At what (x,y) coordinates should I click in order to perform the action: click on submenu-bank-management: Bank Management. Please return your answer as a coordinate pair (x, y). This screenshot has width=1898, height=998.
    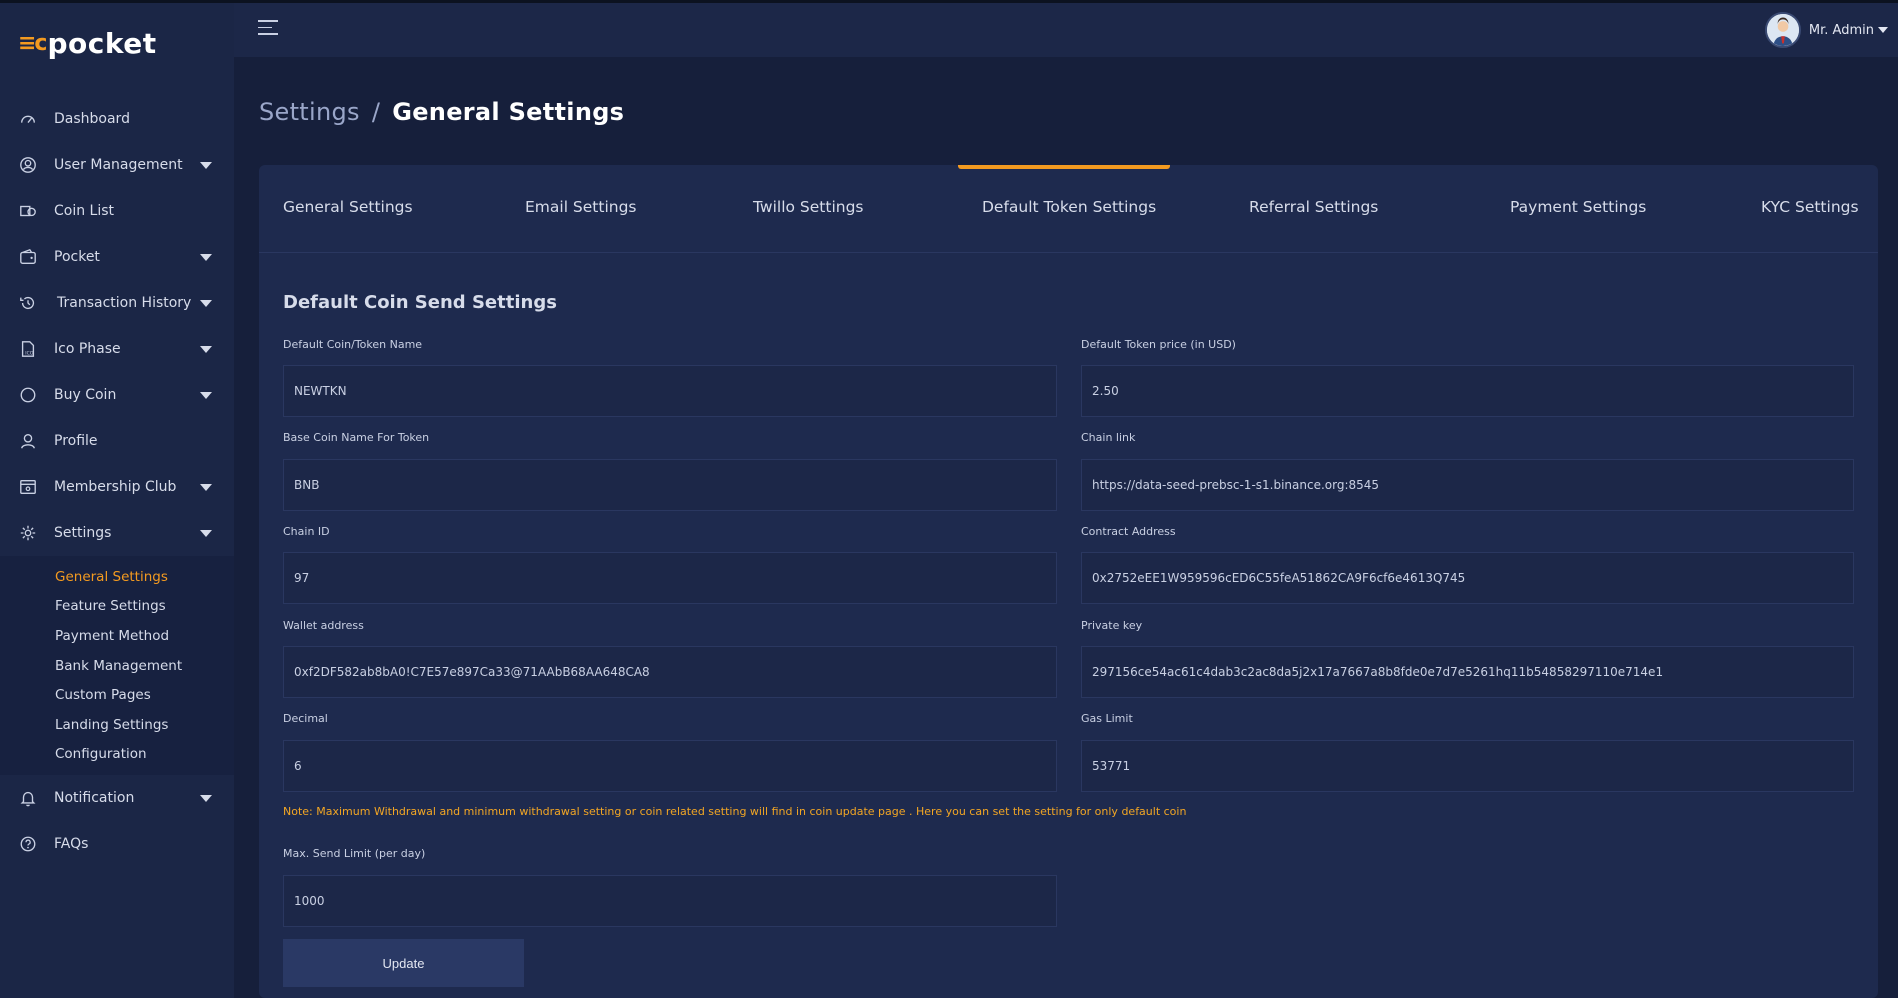
    Looking at the image, I should click on (117, 666).